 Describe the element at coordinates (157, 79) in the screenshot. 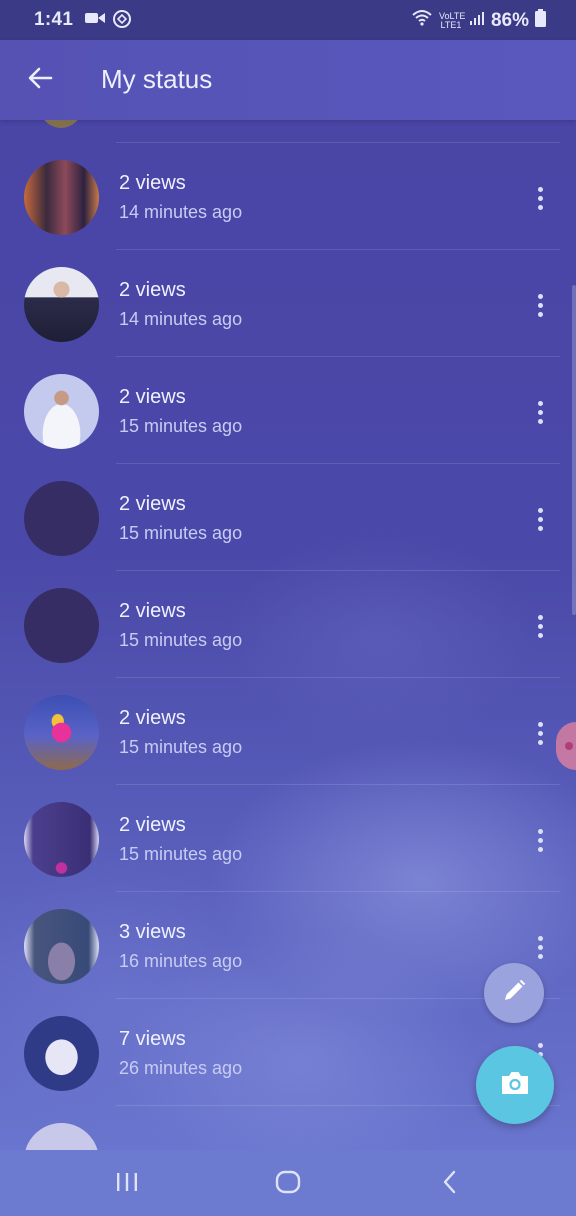

I see `page-title: My status` at that location.